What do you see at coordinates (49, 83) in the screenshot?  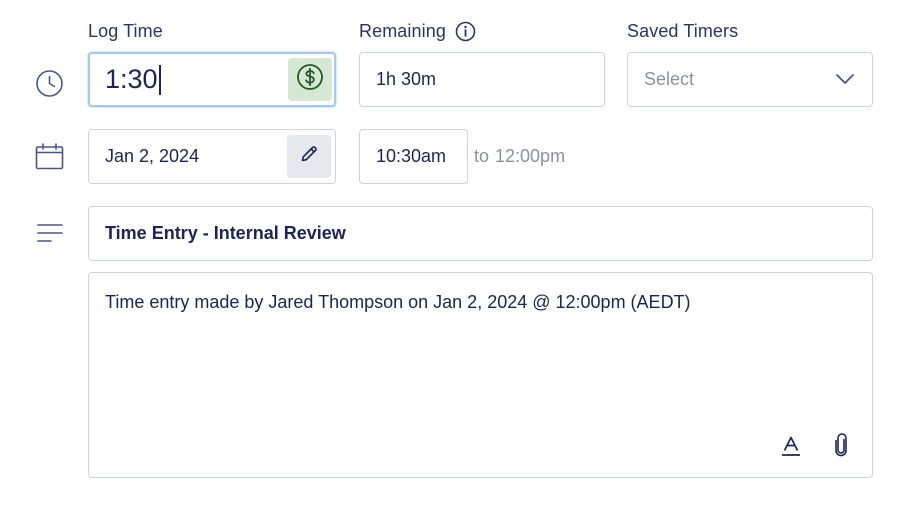 I see `clock-icon` at bounding box center [49, 83].